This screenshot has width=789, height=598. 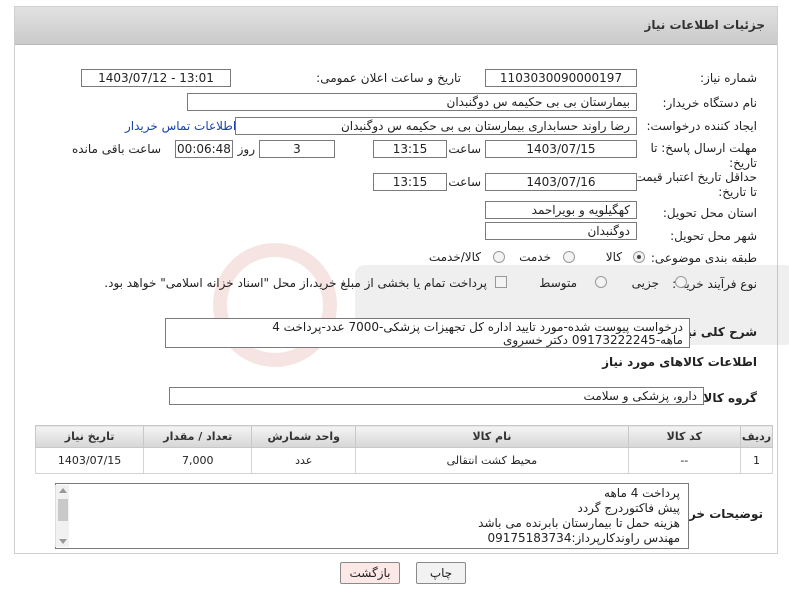 What do you see at coordinates (684, 436) in the screenshot?
I see `col-code: کد کالا` at bounding box center [684, 436].